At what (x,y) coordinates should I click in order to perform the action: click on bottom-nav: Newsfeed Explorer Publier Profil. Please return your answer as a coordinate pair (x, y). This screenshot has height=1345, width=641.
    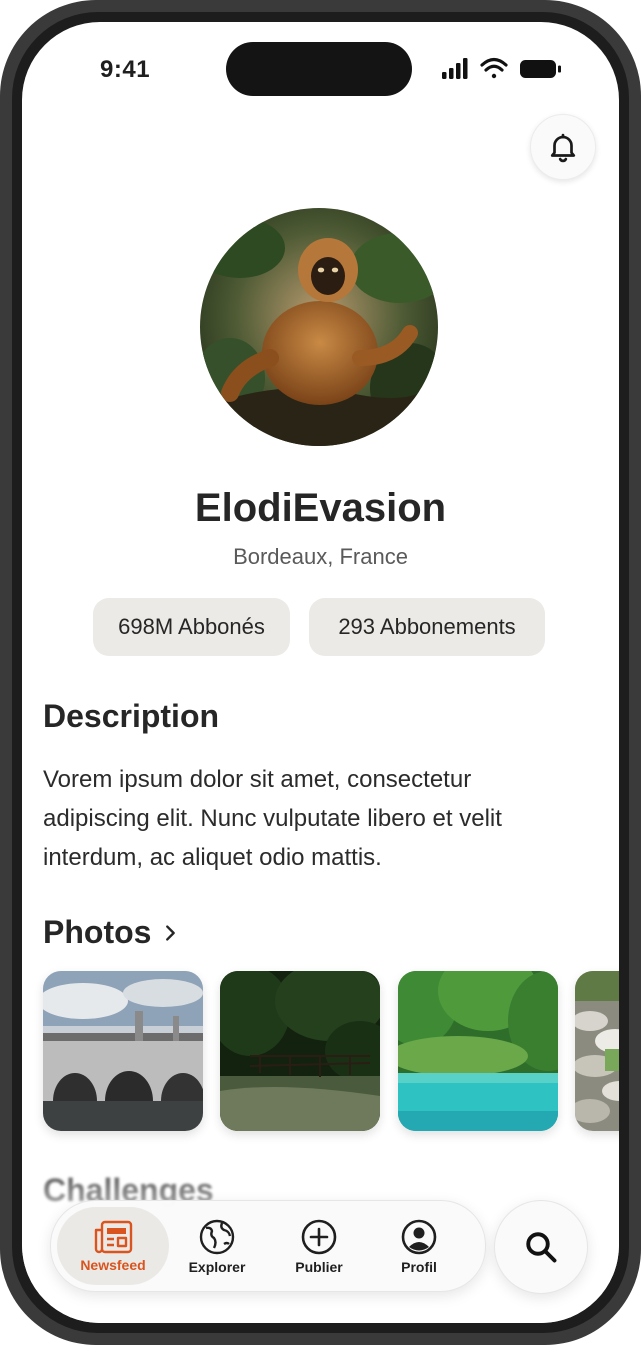
    Looking at the image, I should click on (268, 1246).